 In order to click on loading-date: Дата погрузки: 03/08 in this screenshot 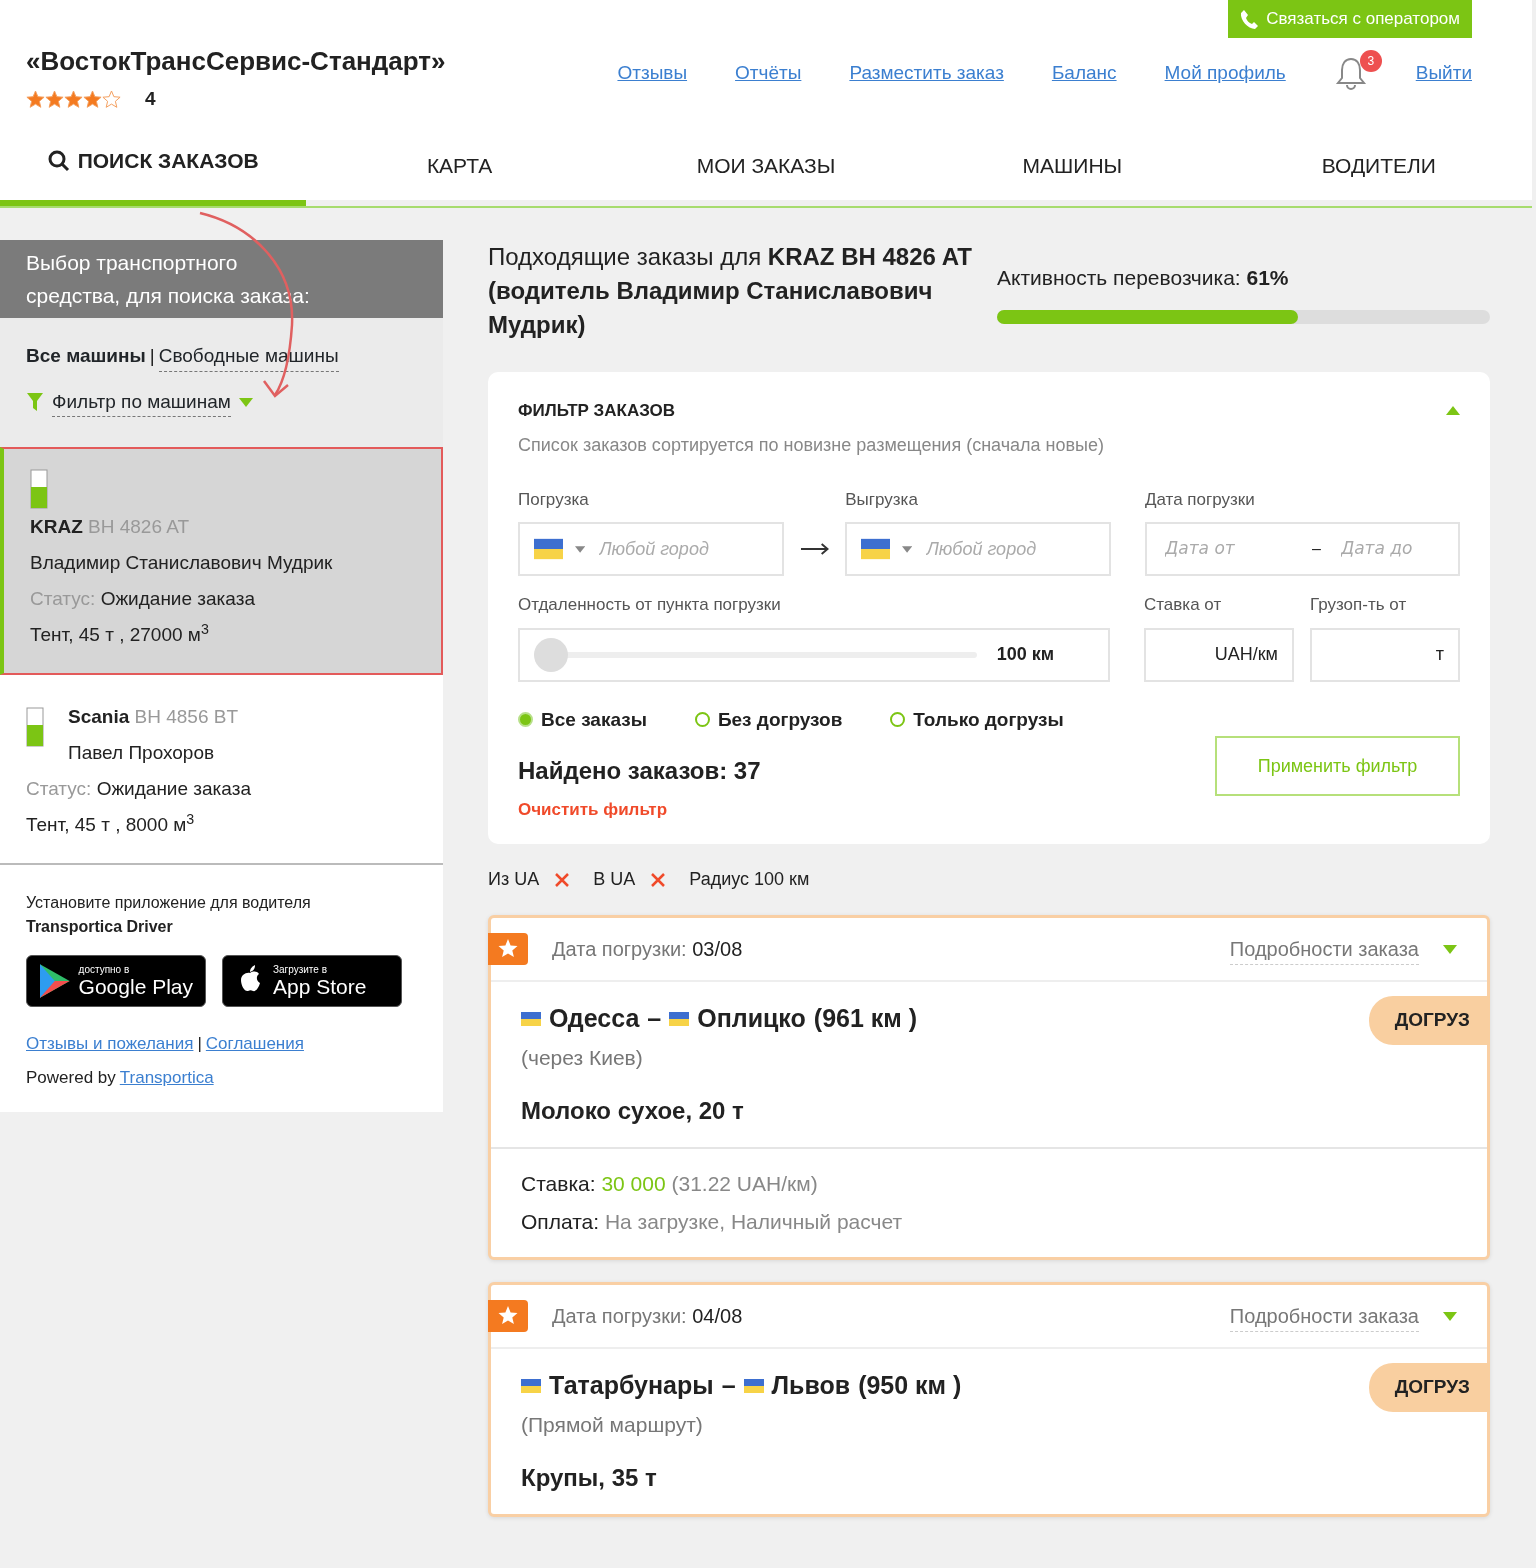, I will do `click(647, 949)`.